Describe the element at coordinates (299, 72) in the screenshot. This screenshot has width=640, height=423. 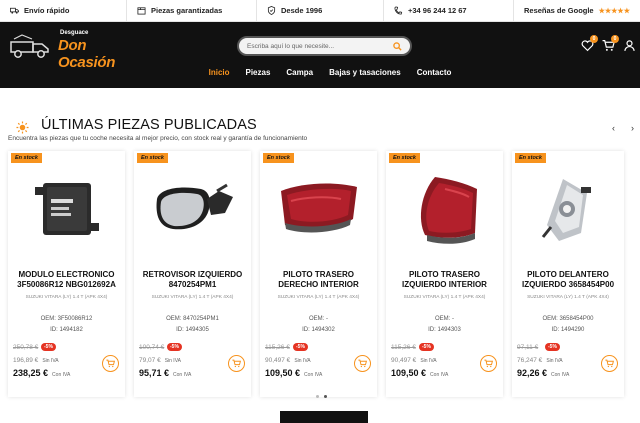
I see `nav-campa: Campa` at that location.